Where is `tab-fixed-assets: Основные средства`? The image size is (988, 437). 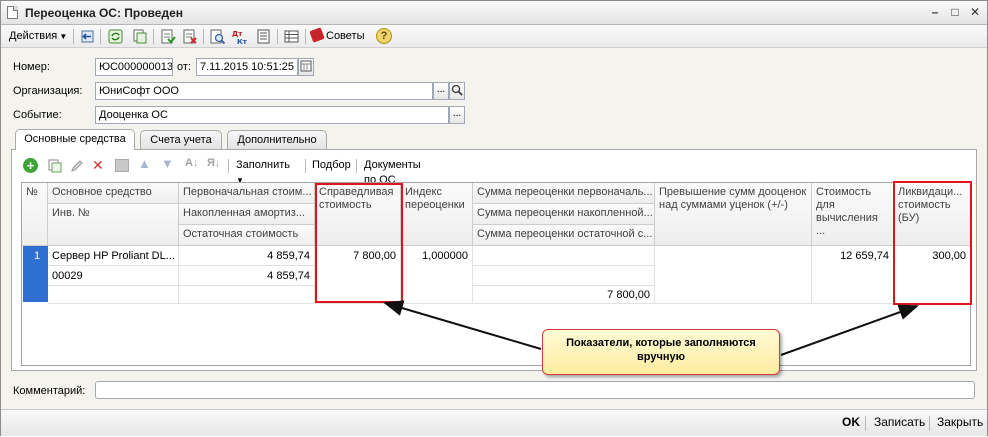 tab-fixed-assets: Основные средства is located at coordinates (75, 139).